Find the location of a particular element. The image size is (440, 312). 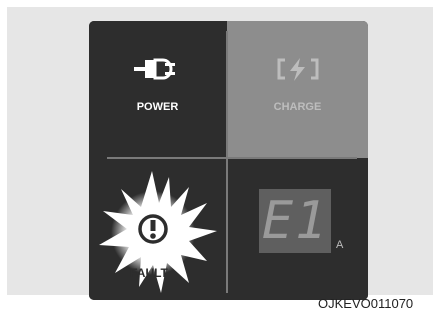

fault-label: FAULT is located at coordinates (149, 273).